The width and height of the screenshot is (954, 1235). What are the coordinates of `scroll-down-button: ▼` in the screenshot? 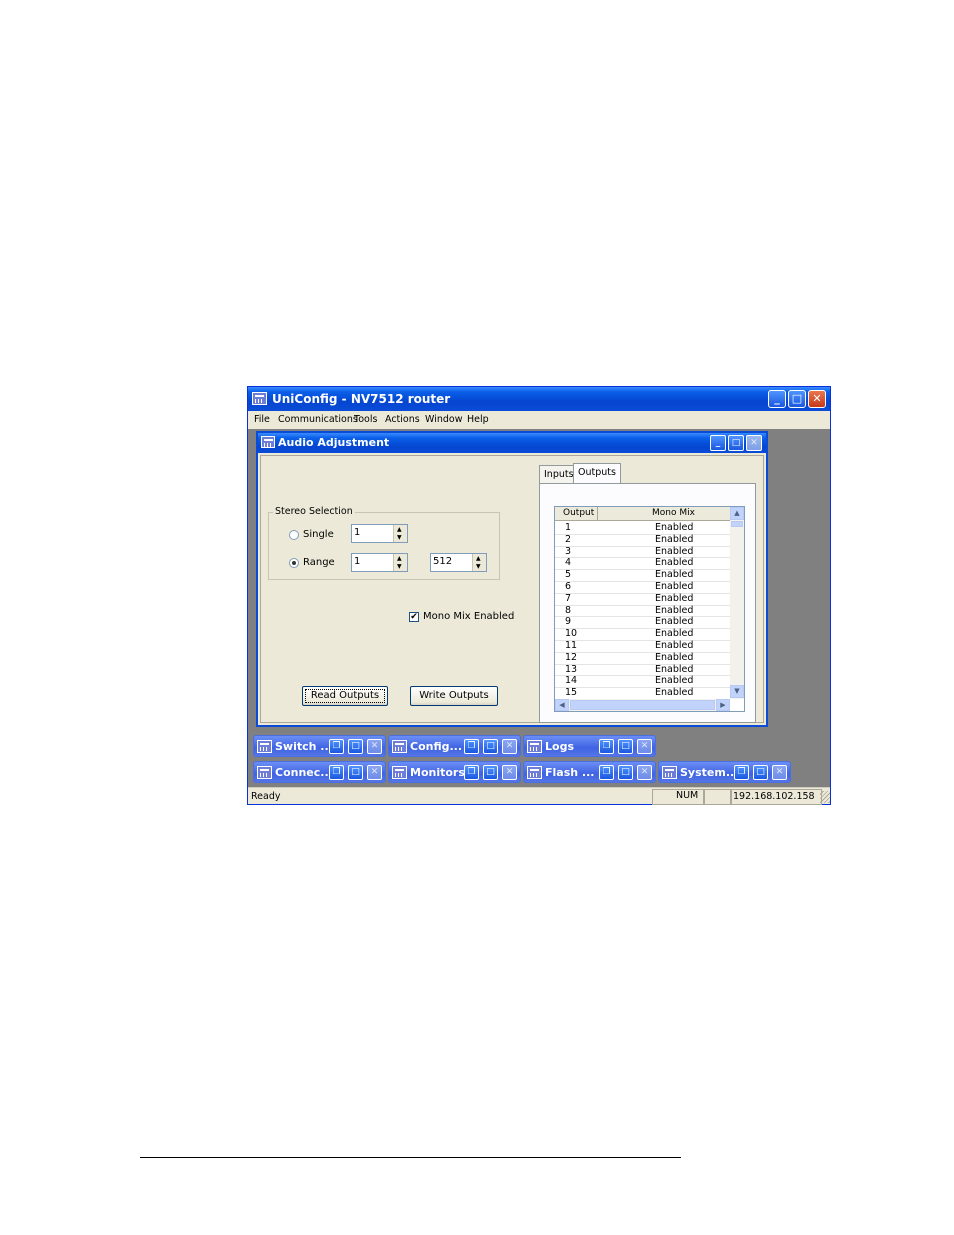 It's located at (737, 691).